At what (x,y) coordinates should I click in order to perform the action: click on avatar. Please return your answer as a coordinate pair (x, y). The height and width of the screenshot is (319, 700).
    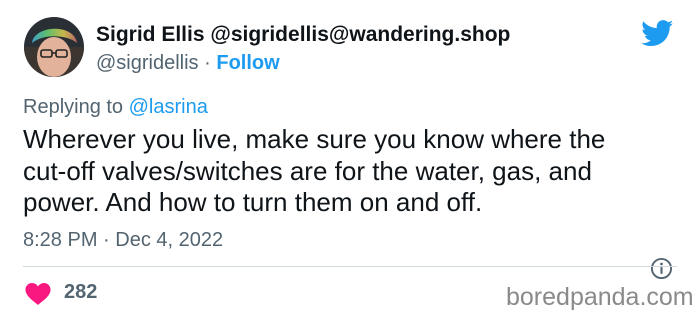
    Looking at the image, I should click on (54, 47).